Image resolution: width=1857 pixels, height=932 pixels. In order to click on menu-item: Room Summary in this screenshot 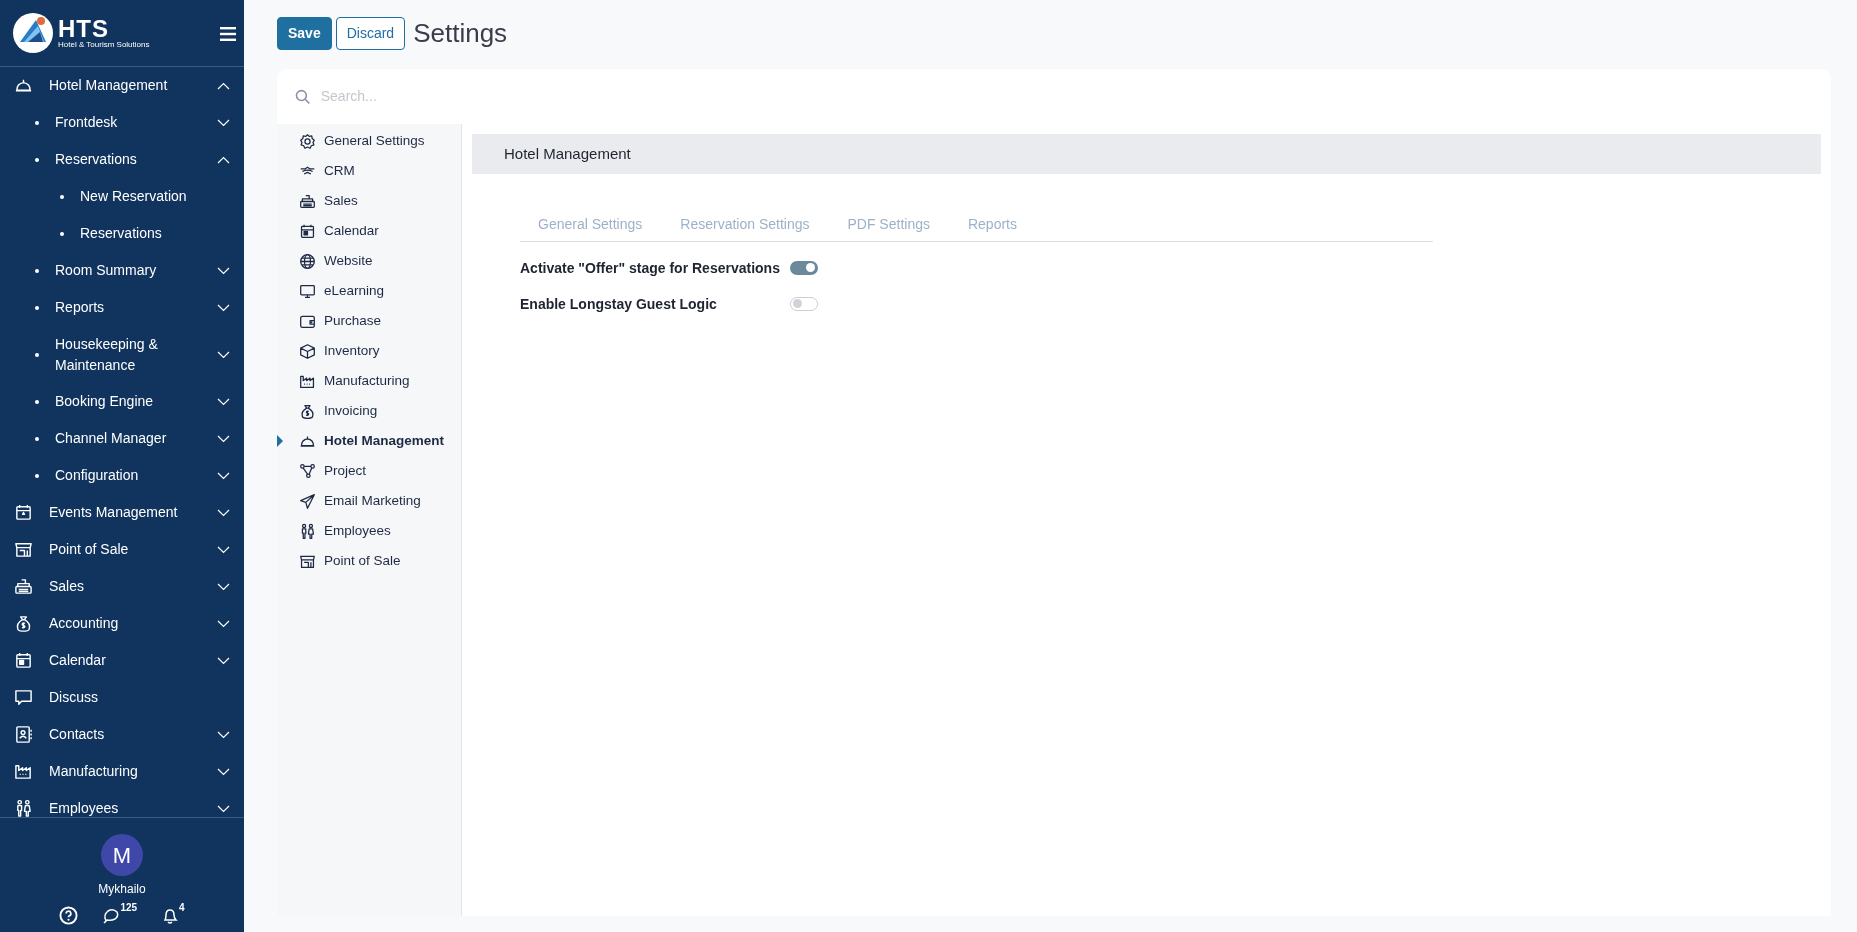, I will do `click(122, 270)`.